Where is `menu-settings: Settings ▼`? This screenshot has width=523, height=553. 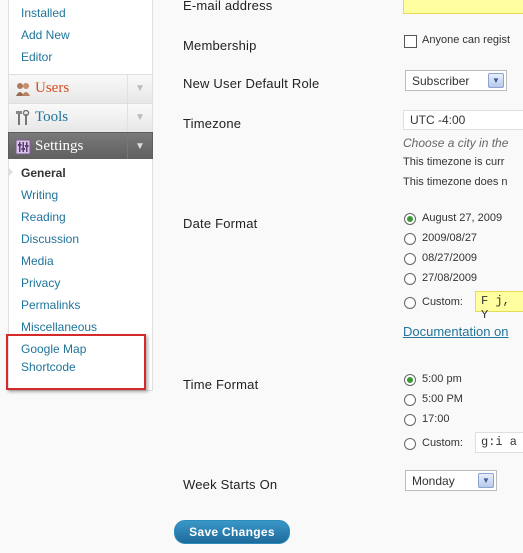
menu-settings: Settings ▼ is located at coordinates (80, 147).